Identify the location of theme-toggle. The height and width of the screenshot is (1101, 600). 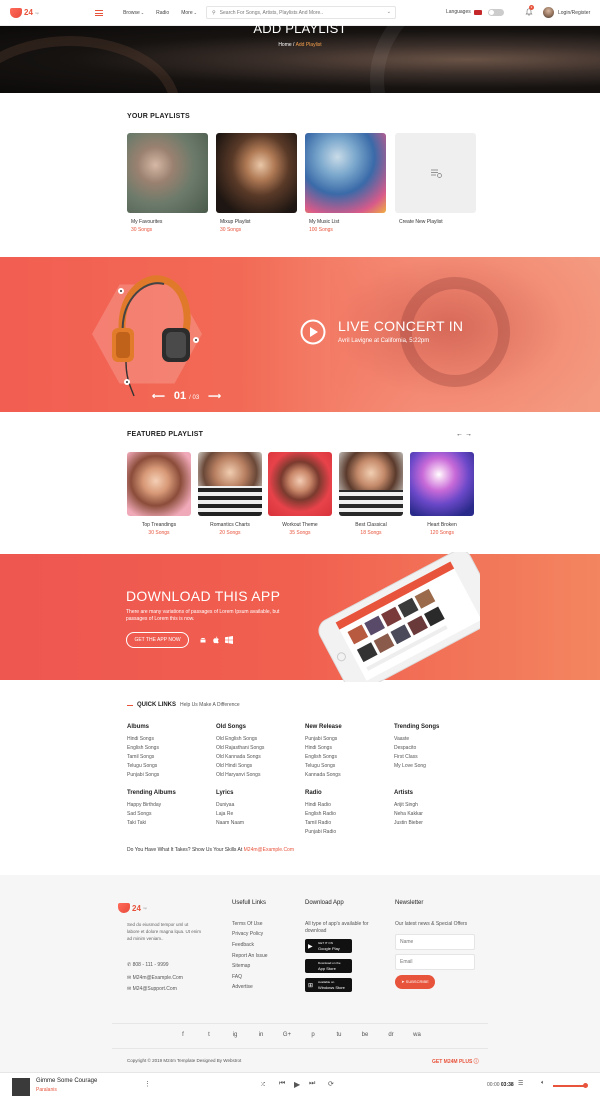
(496, 12).